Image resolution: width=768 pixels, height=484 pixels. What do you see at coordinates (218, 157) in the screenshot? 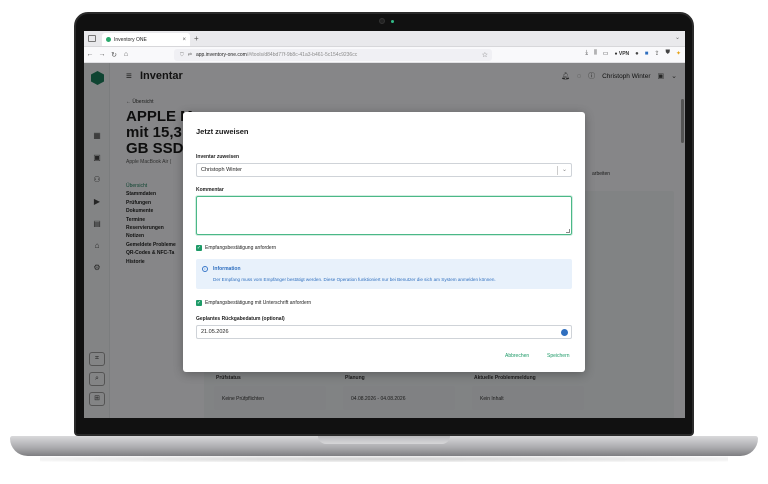
I see `assign-label: Inventar zuweisen` at bounding box center [218, 157].